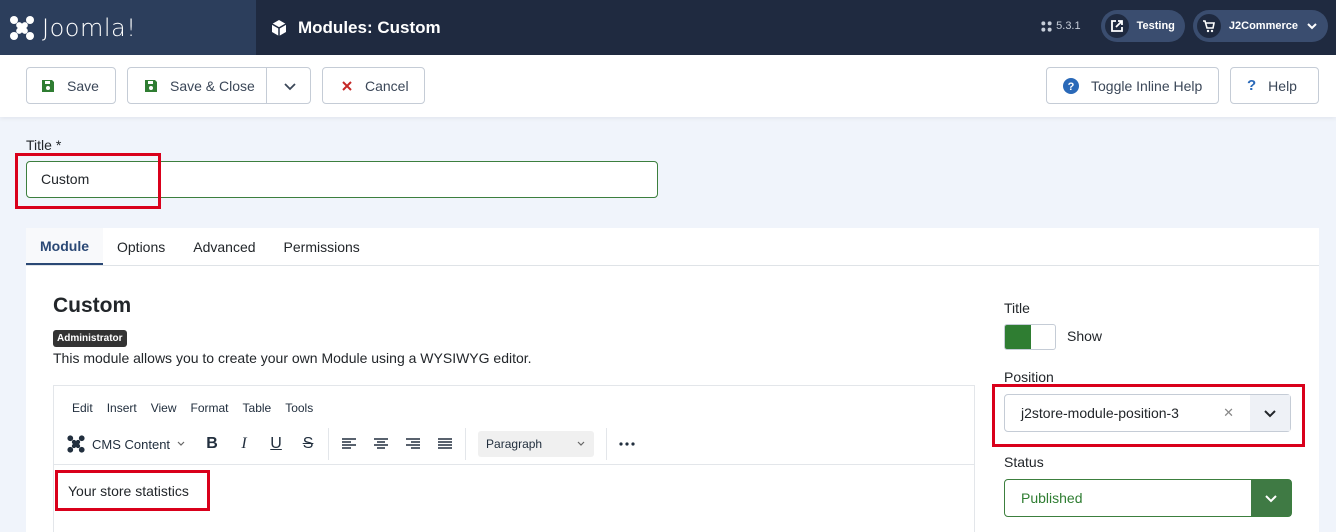 This screenshot has height=532, width=1336. What do you see at coordinates (1052, 498) in the screenshot?
I see `status-value: Published` at bounding box center [1052, 498].